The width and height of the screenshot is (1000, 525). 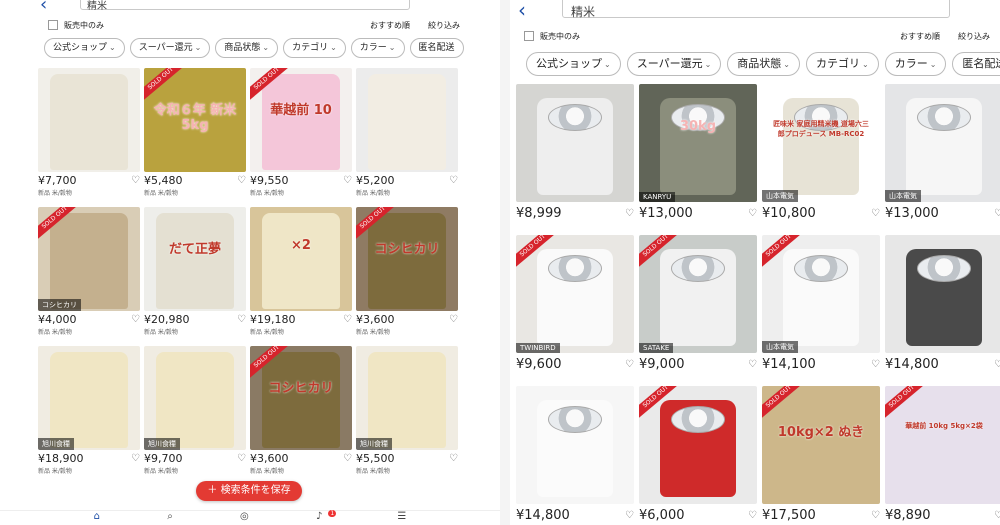 I want to click on product-card: 華越前 10 SOLD OUT ¥9,550 ♡ 新品 米/穀物, so click(x=301, y=132).